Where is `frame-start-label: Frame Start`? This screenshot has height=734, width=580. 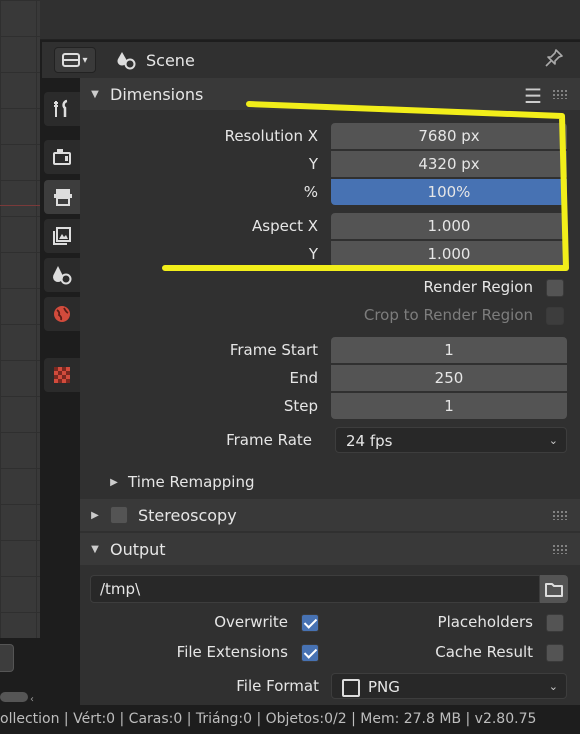 frame-start-label: Frame Start is located at coordinates (273, 350).